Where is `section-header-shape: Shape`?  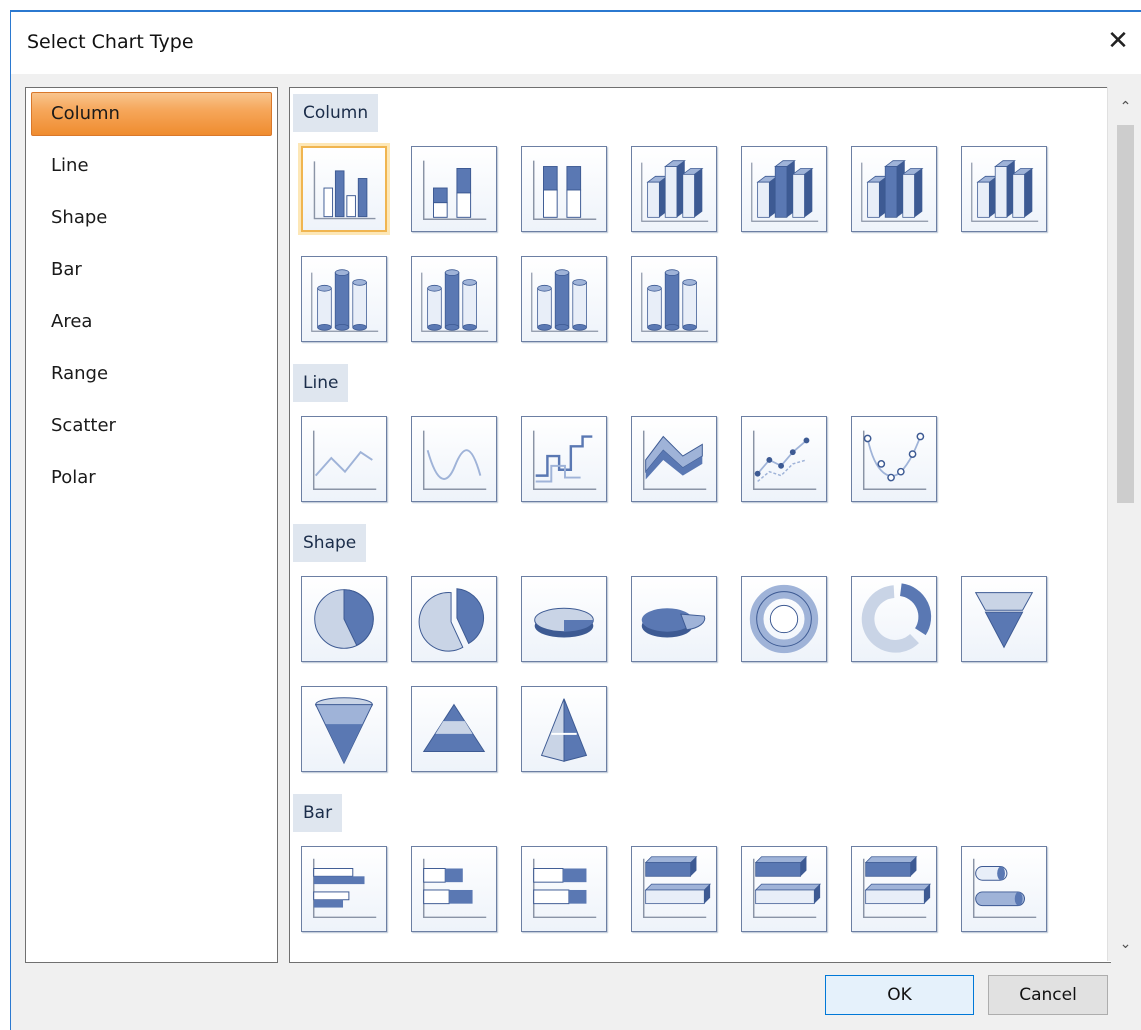 section-header-shape: Shape is located at coordinates (330, 543).